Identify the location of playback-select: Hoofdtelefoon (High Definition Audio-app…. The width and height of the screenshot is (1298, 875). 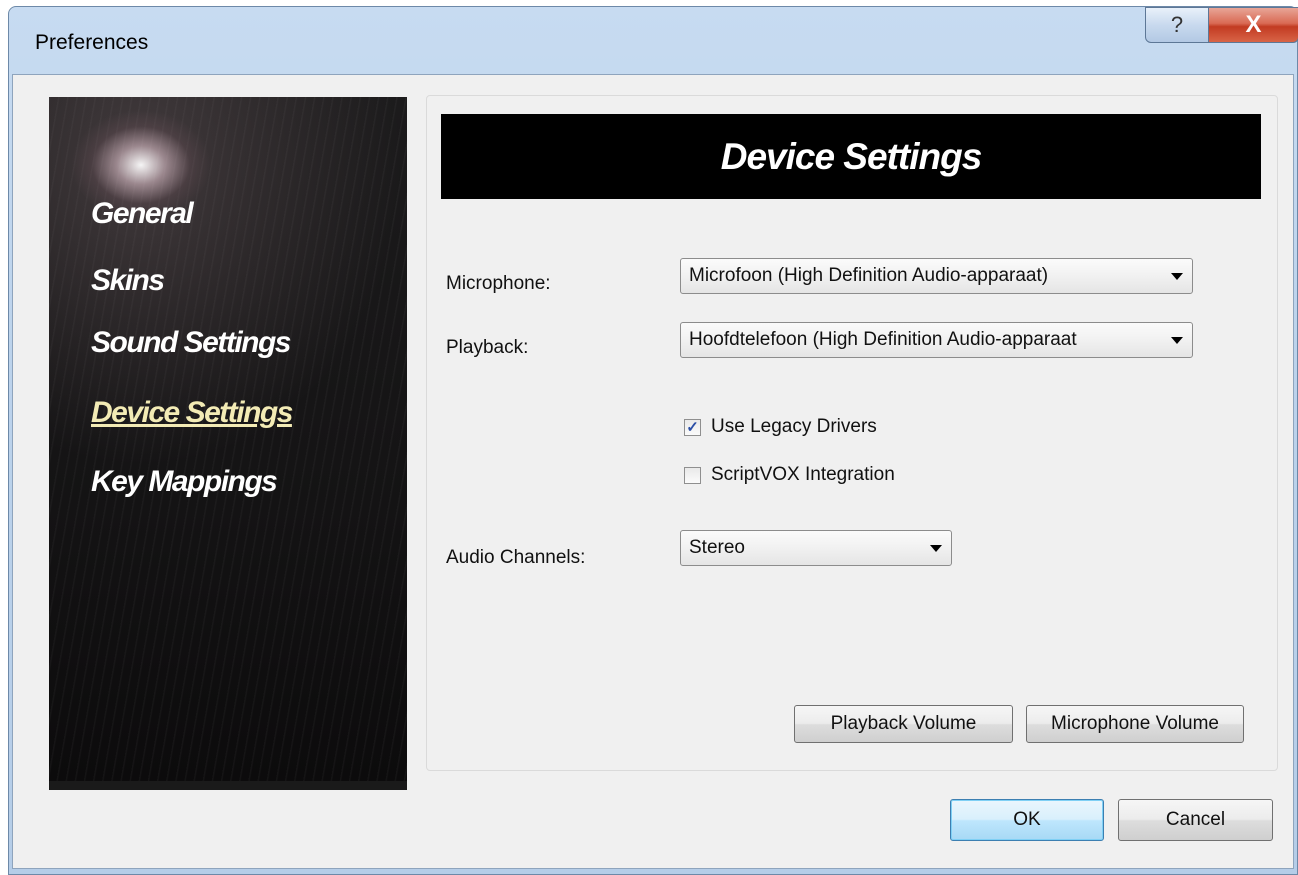
(936, 340).